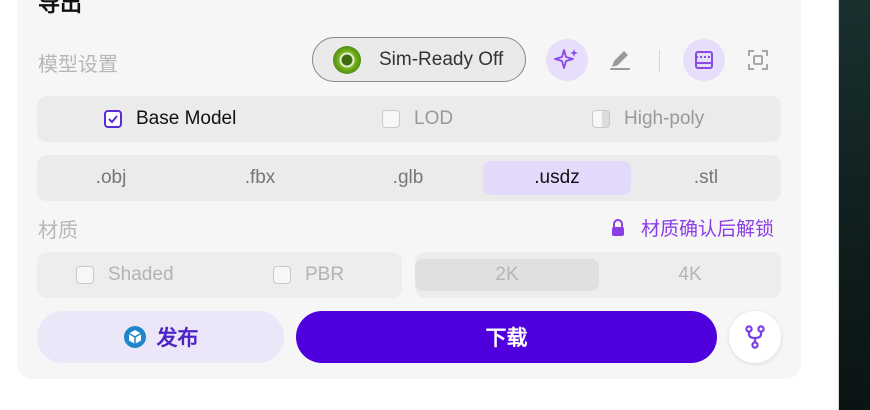  I want to click on card-title: 导出, so click(60, 8).